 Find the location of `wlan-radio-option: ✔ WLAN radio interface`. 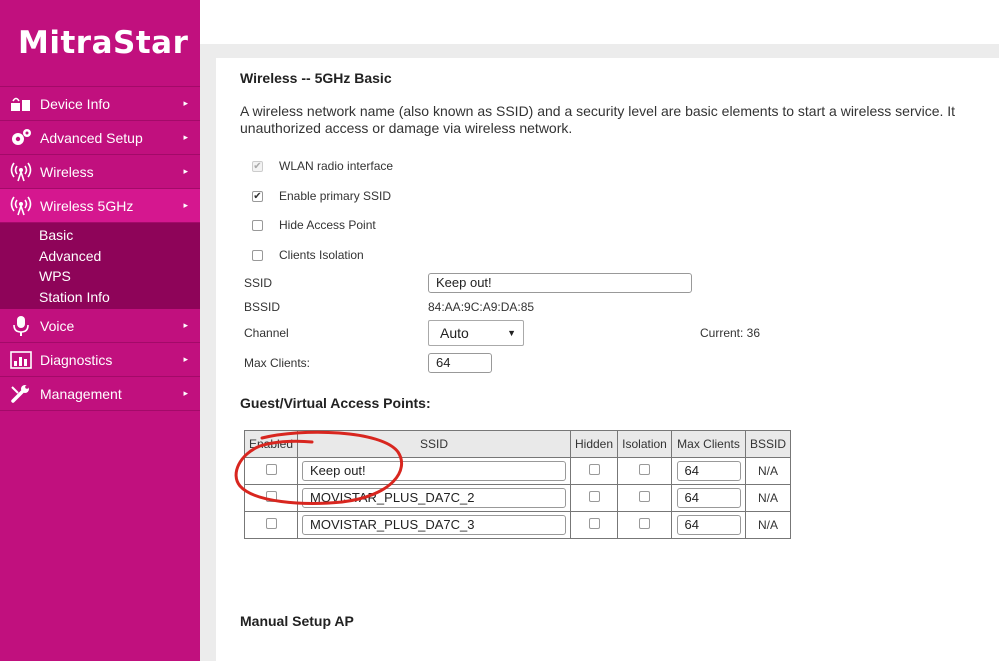

wlan-radio-option: ✔ WLAN radio interface is located at coordinates (322, 166).